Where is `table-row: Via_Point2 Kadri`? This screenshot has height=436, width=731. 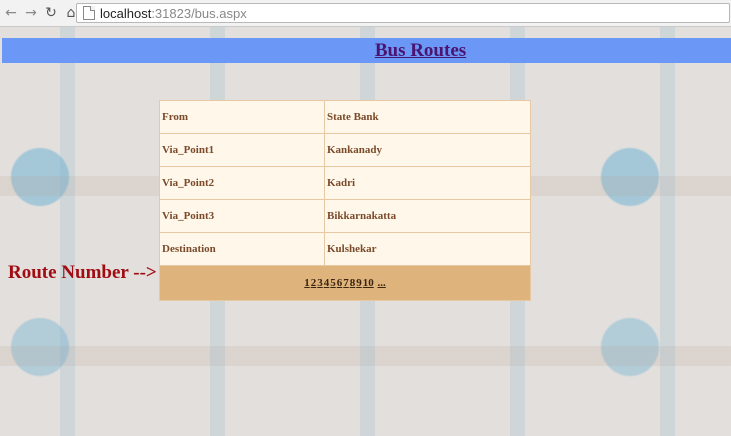
table-row: Via_Point2 Kadri is located at coordinates (345, 183).